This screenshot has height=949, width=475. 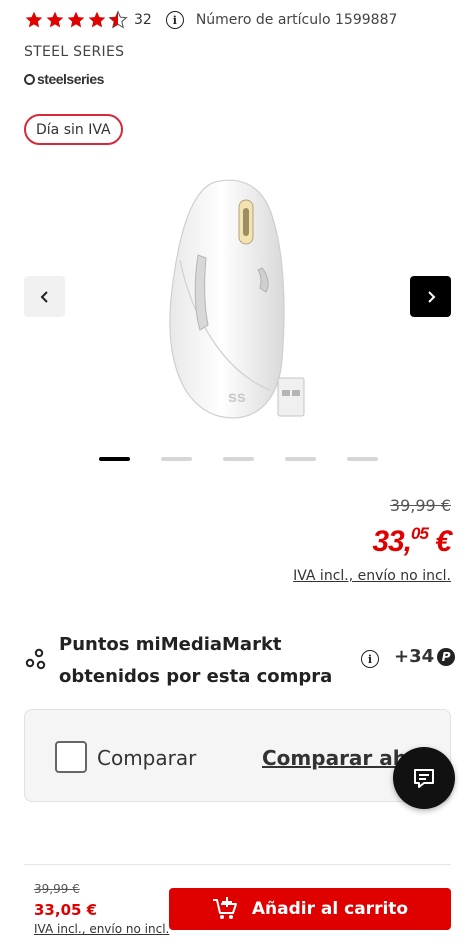 I want to click on price-cents: 05, so click(x=420, y=533).